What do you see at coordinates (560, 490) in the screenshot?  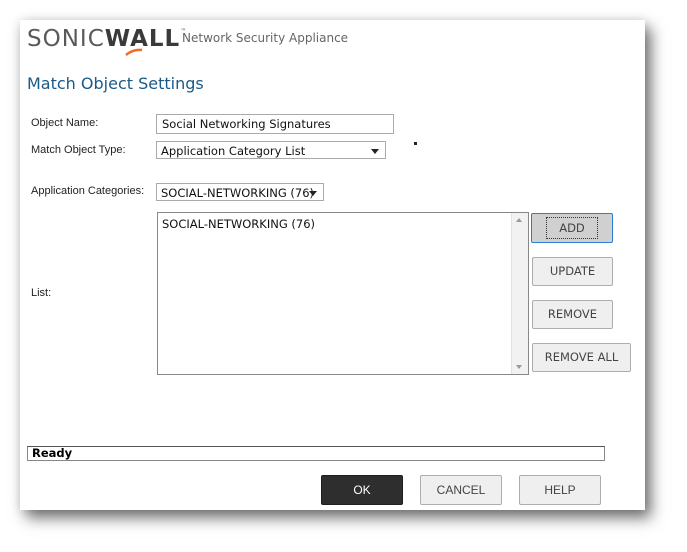 I see `help-button: HELP` at bounding box center [560, 490].